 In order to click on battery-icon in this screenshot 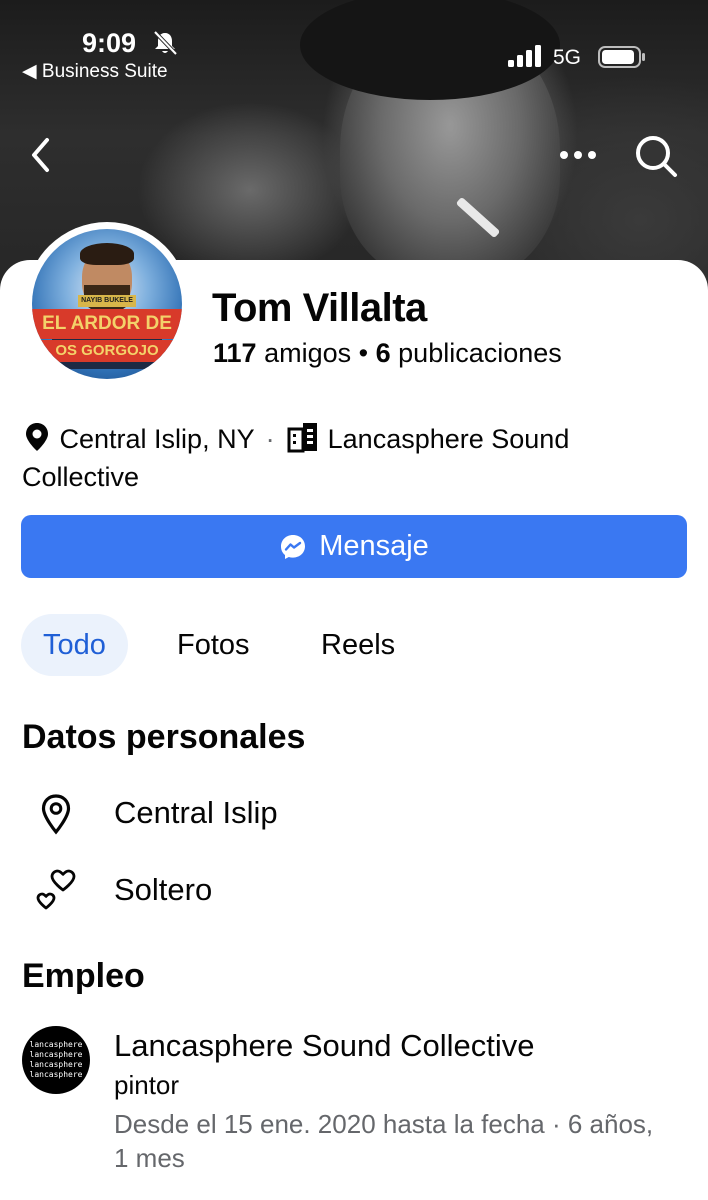, I will do `click(621, 57)`.